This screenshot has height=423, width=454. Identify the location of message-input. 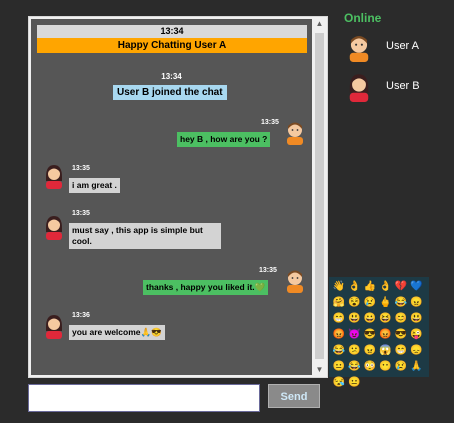
(144, 398).